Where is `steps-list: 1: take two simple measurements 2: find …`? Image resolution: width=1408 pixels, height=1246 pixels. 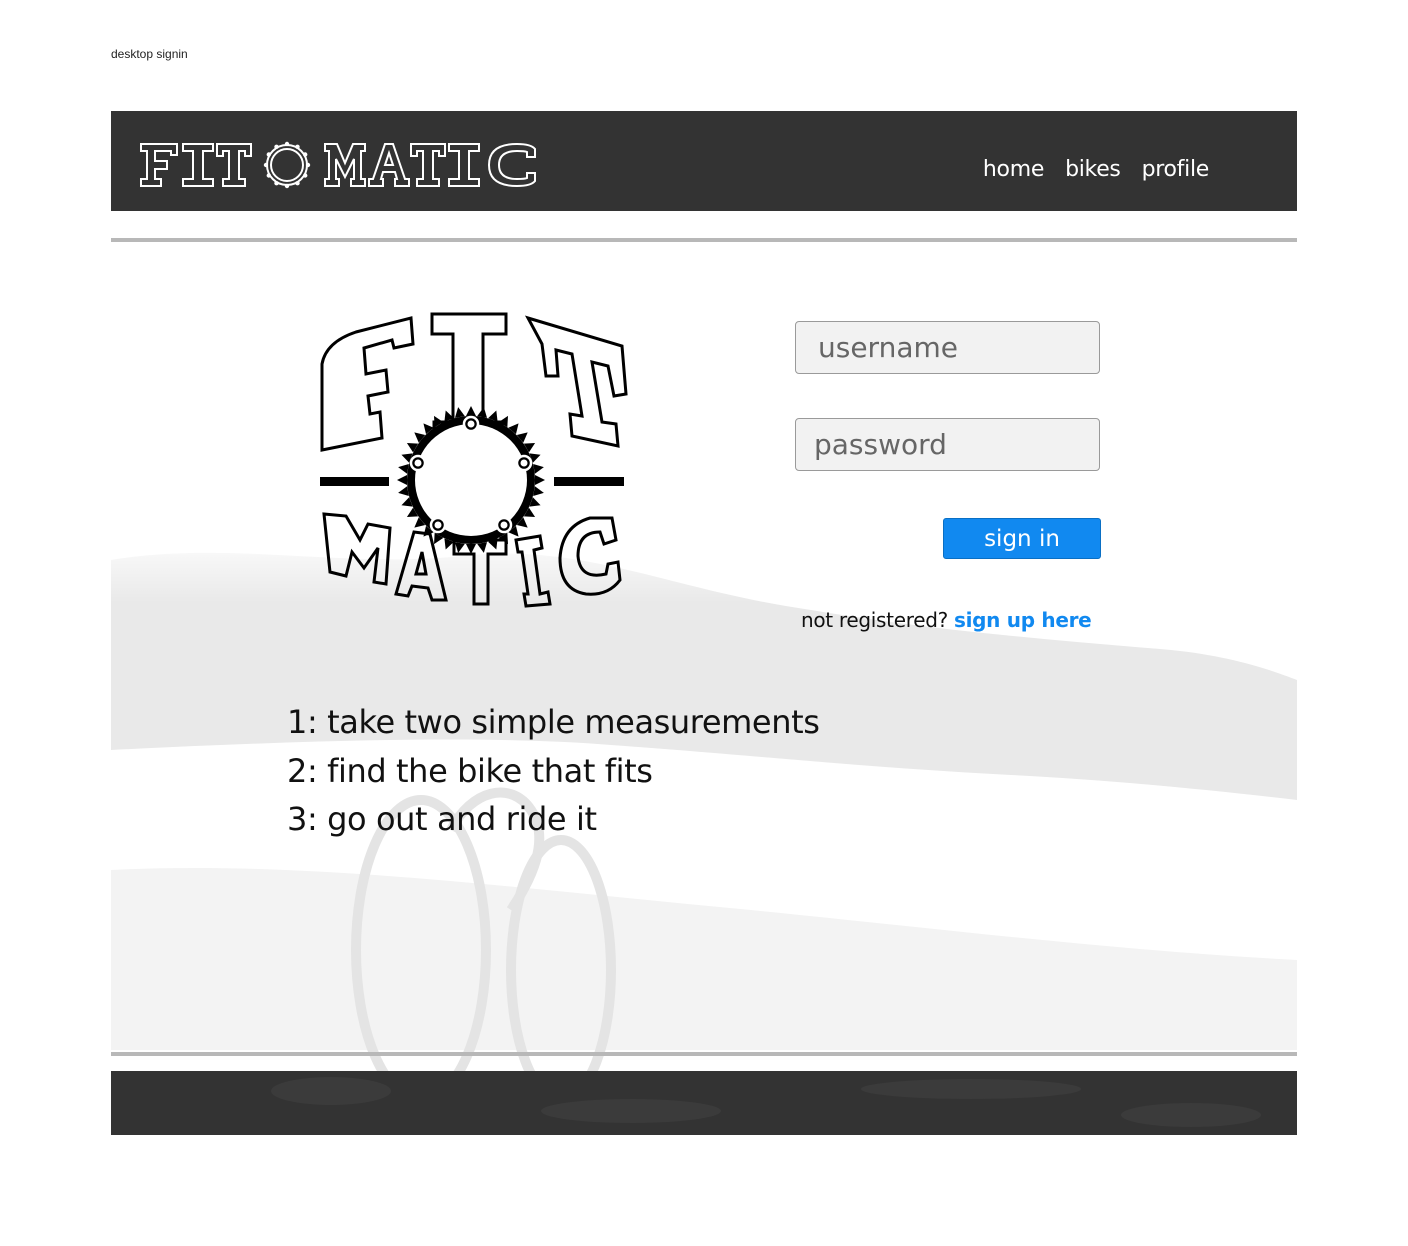 steps-list: 1: take two simple measurements 2: find … is located at coordinates (553, 771).